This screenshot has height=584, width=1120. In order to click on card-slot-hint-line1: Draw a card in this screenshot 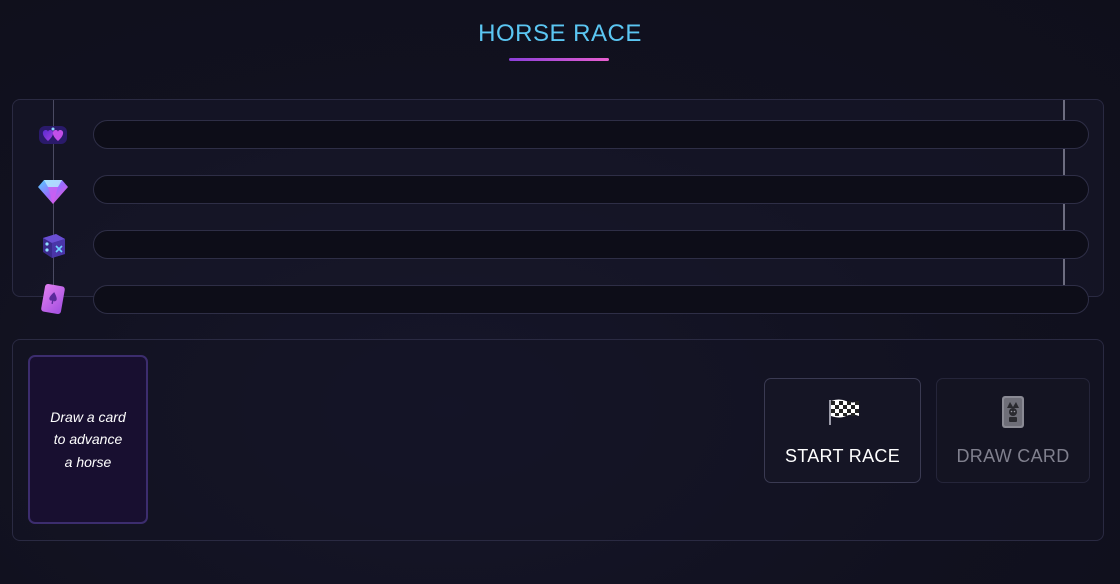, I will do `click(88, 416)`.